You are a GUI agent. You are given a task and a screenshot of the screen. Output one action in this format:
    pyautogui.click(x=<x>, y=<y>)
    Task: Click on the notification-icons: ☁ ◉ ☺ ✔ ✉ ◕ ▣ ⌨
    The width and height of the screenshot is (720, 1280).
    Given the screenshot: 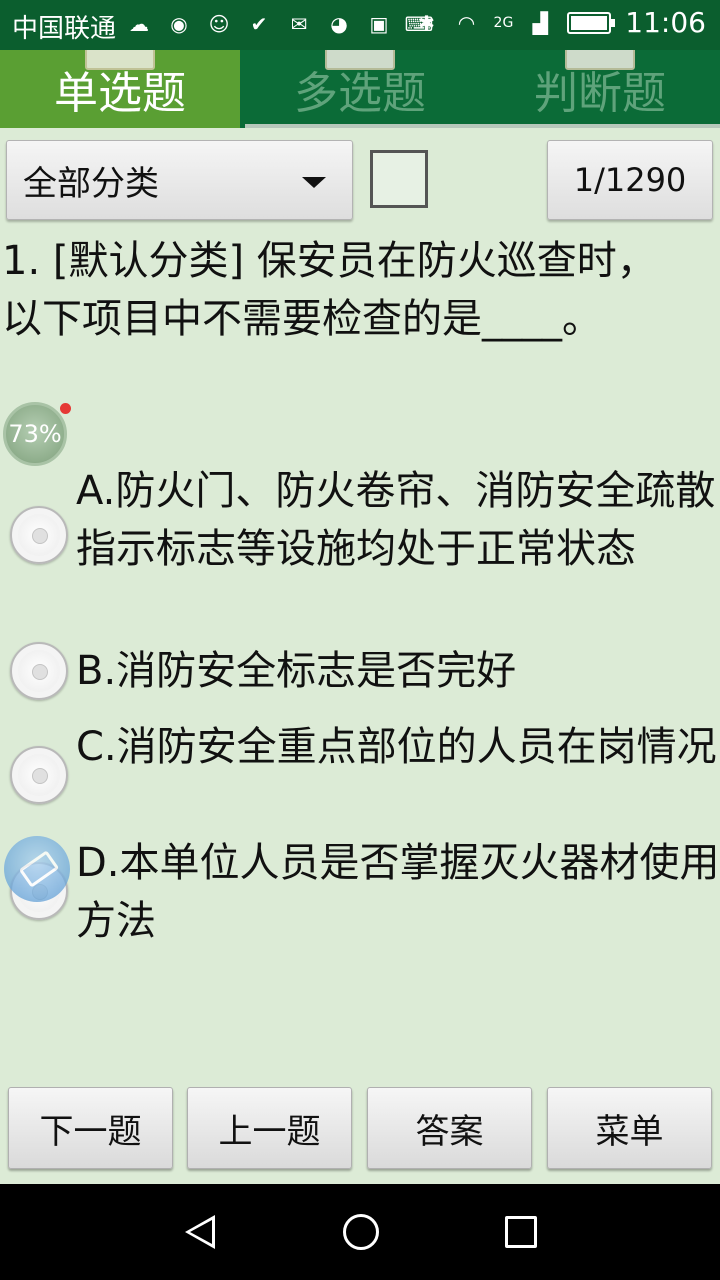 What is the action you would take?
    pyautogui.click(x=279, y=24)
    